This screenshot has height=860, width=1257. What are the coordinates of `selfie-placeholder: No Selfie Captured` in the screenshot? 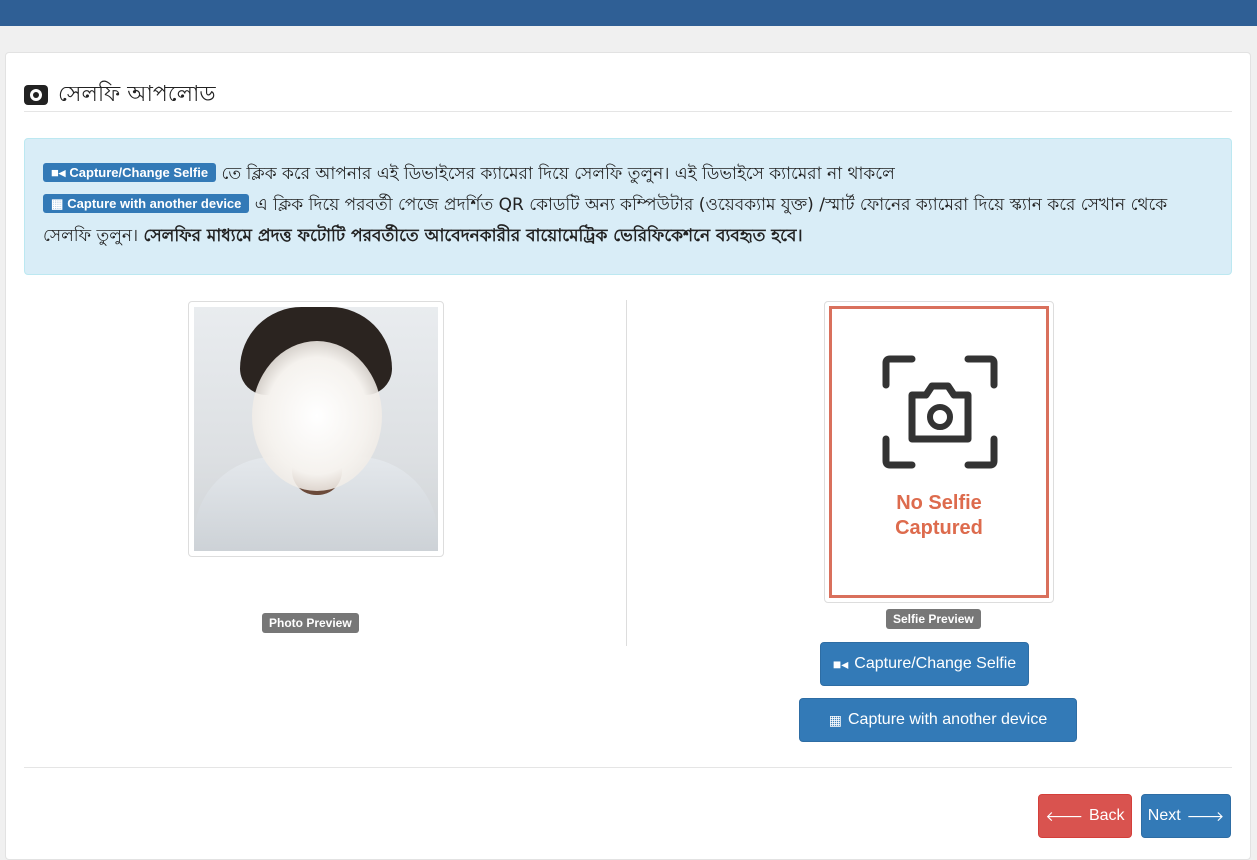 It's located at (939, 452).